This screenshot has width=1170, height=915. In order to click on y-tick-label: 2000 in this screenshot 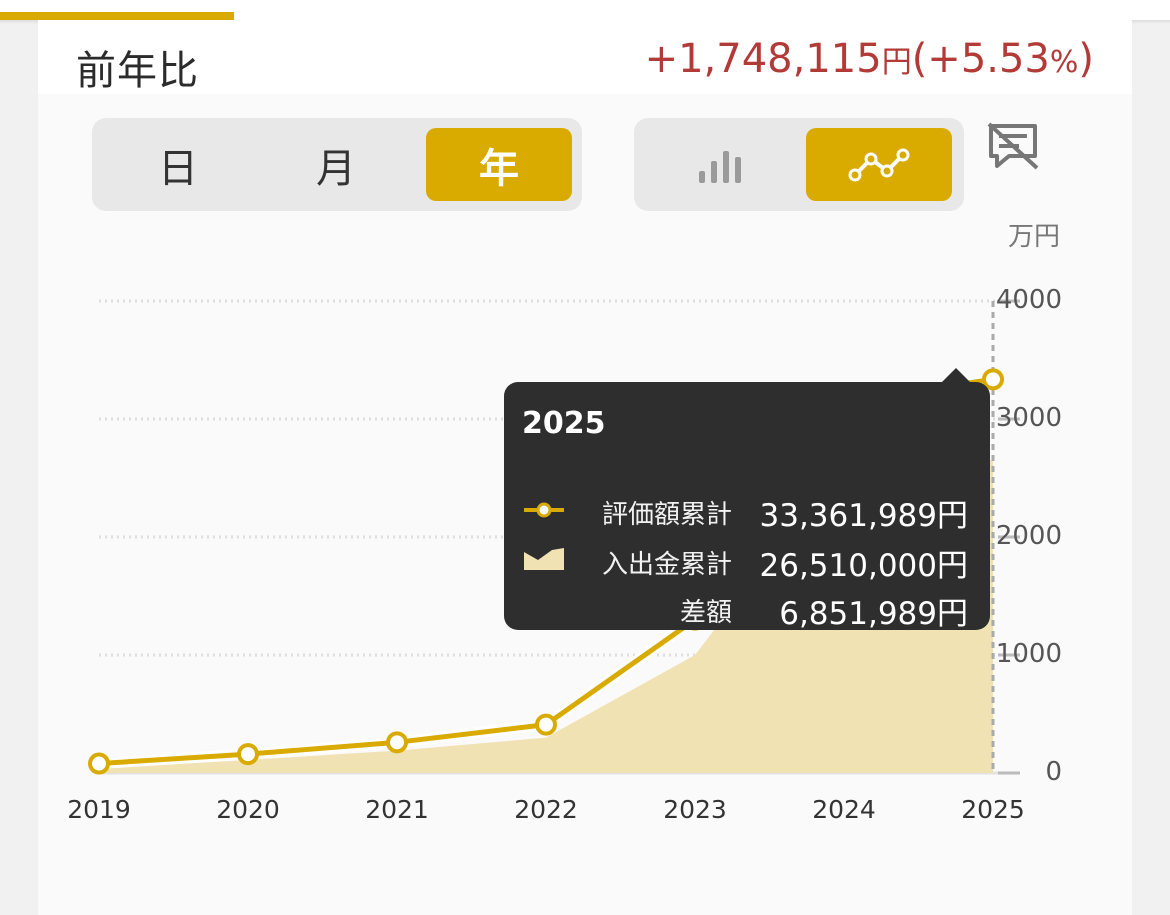, I will do `click(1028, 536)`.